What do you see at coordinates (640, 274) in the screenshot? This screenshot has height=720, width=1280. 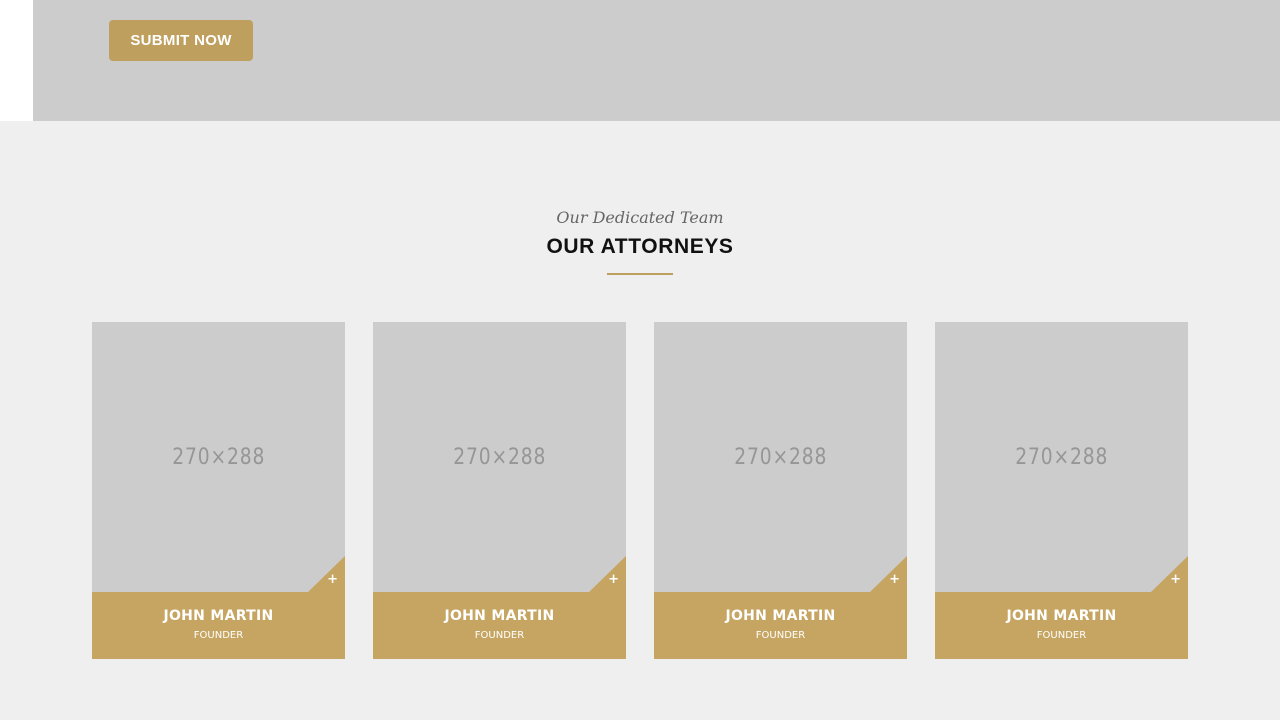 I see `title-divider` at bounding box center [640, 274].